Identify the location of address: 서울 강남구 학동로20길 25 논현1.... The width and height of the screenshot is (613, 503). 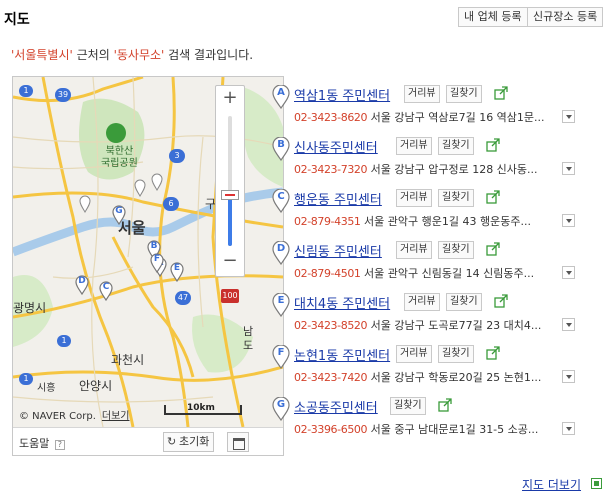
(454, 377).